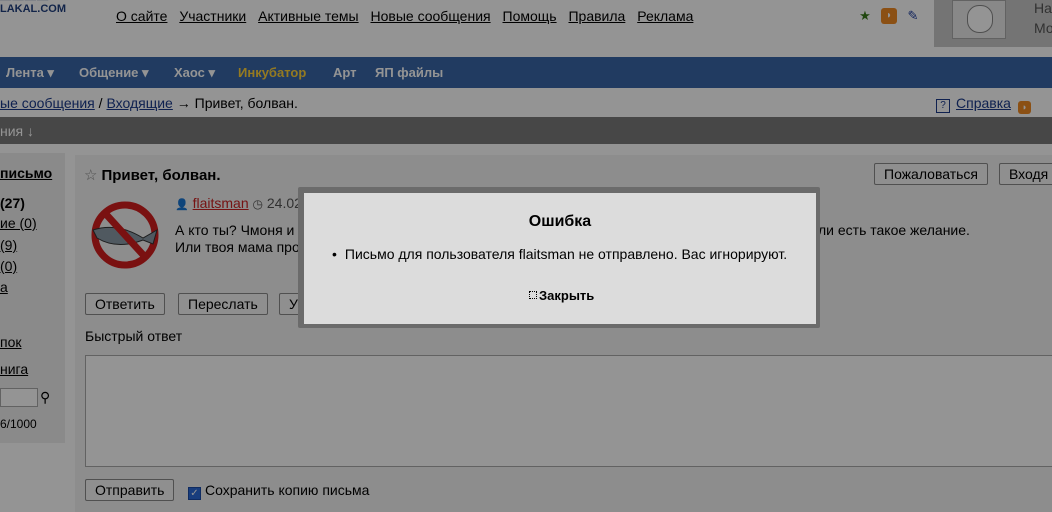 Image resolution: width=1052 pixels, height=512 pixels. I want to click on dialog-close-label: Закрыть, so click(566, 295).